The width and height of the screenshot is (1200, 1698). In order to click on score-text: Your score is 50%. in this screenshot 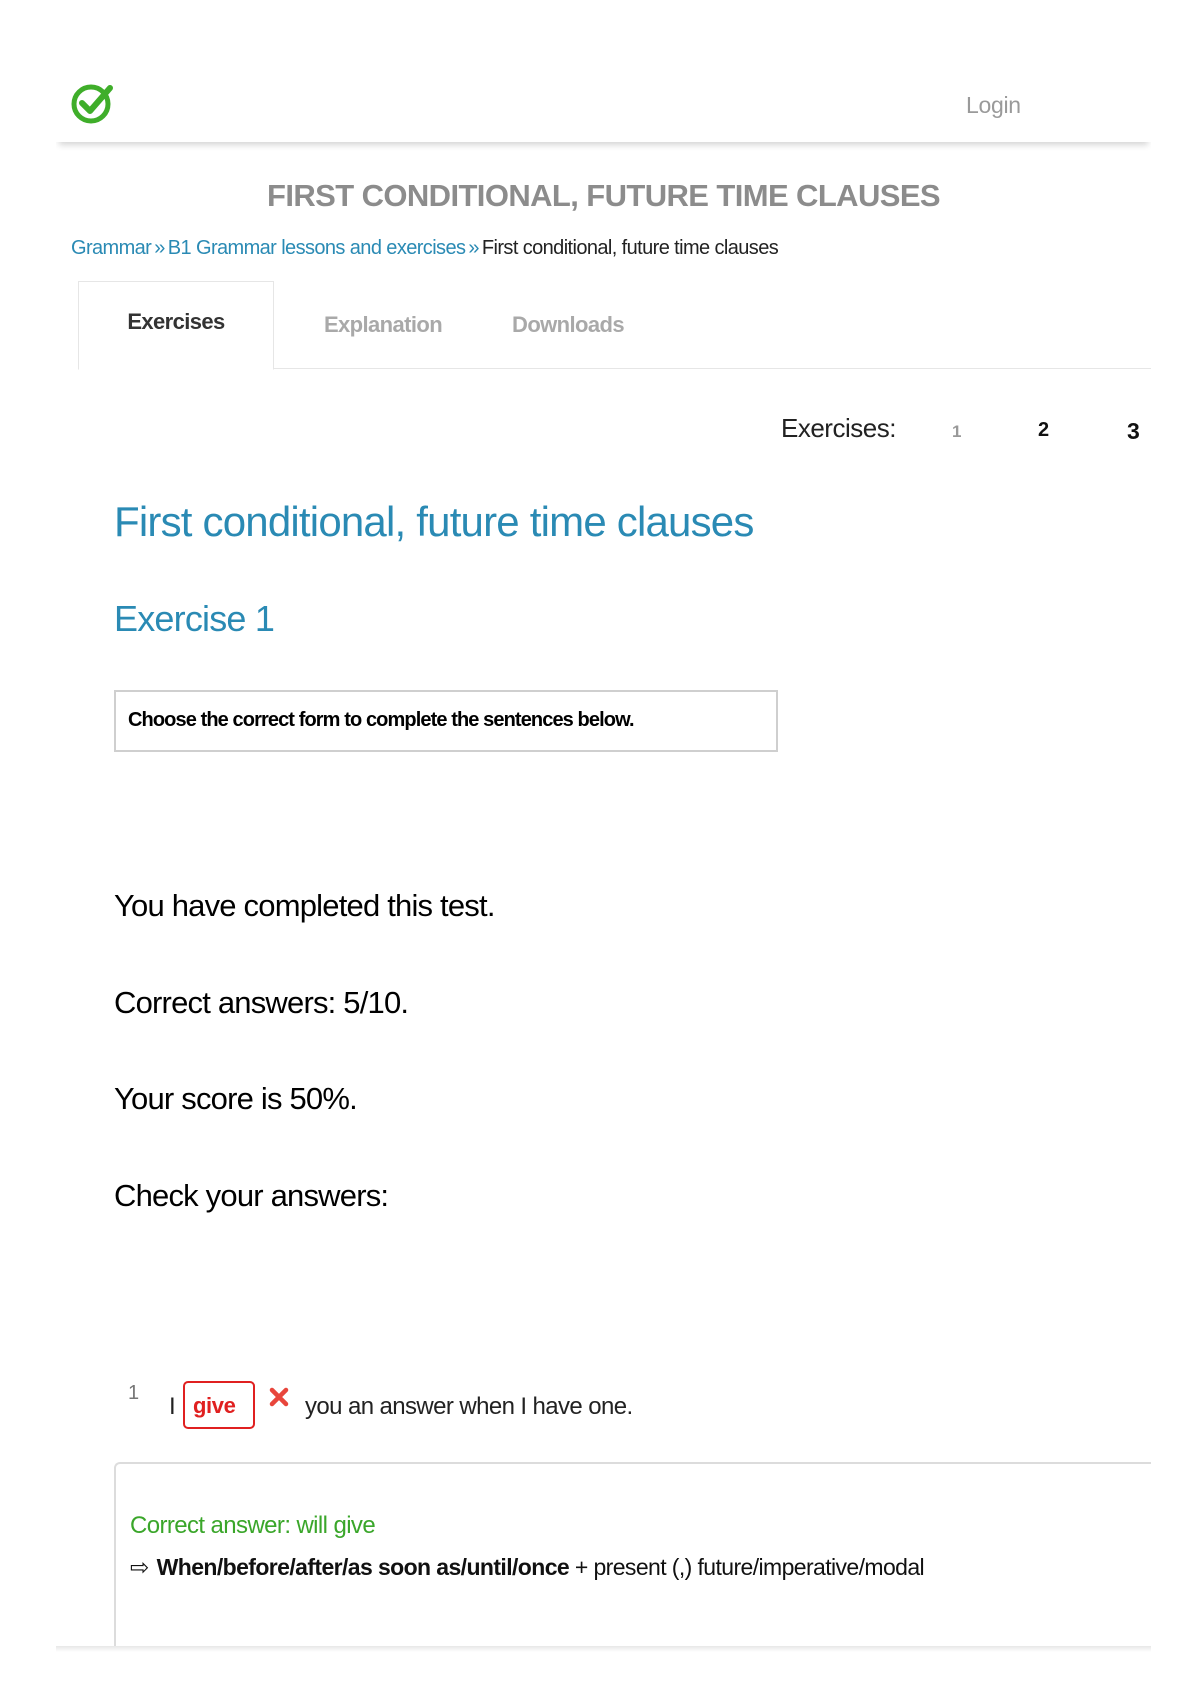, I will do `click(236, 1098)`.